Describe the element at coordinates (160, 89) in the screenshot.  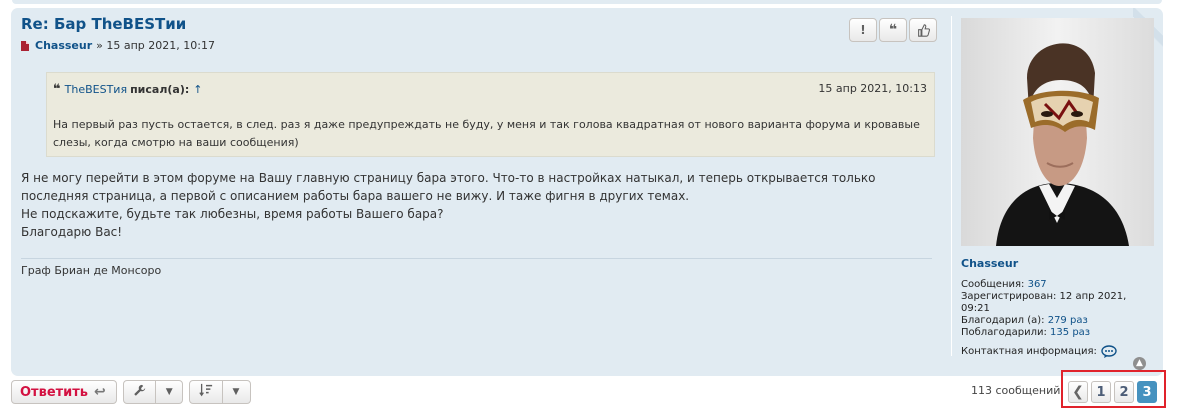
I see `quote-label: писал(а):` at that location.